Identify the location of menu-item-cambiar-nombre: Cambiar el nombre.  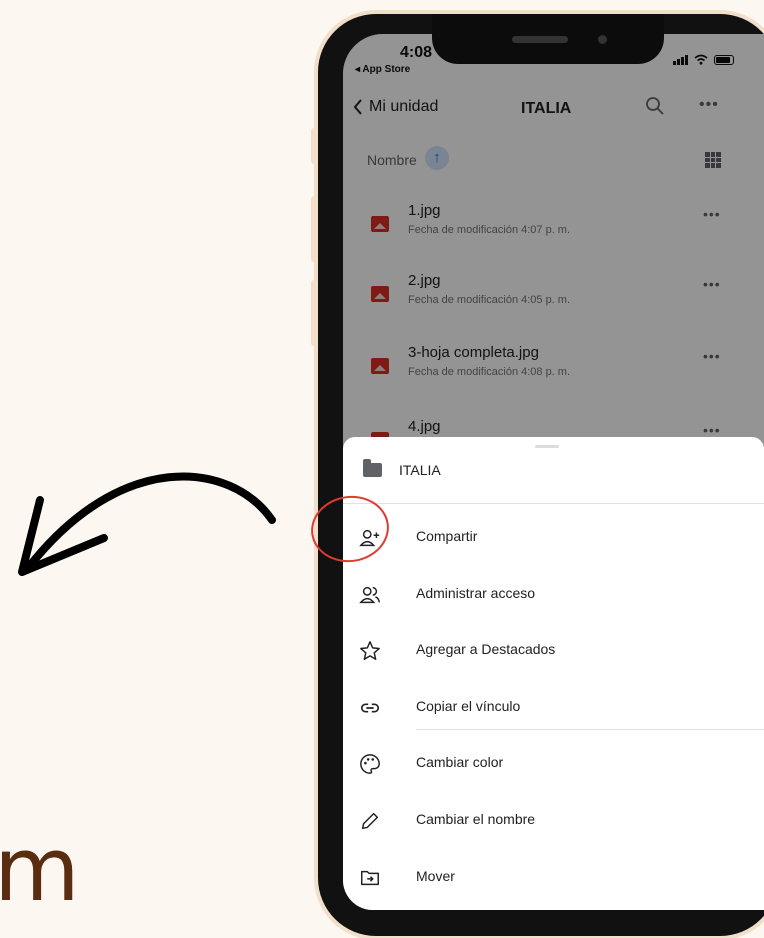
(553, 828).